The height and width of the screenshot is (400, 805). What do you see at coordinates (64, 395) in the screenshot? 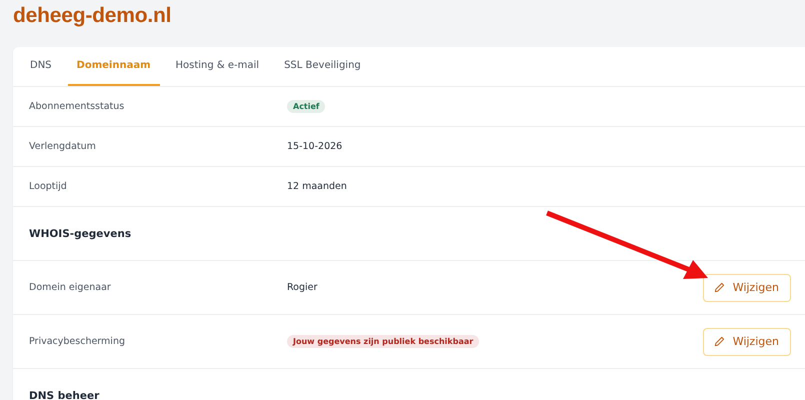
I see `section-heading: DNS beheer` at bounding box center [64, 395].